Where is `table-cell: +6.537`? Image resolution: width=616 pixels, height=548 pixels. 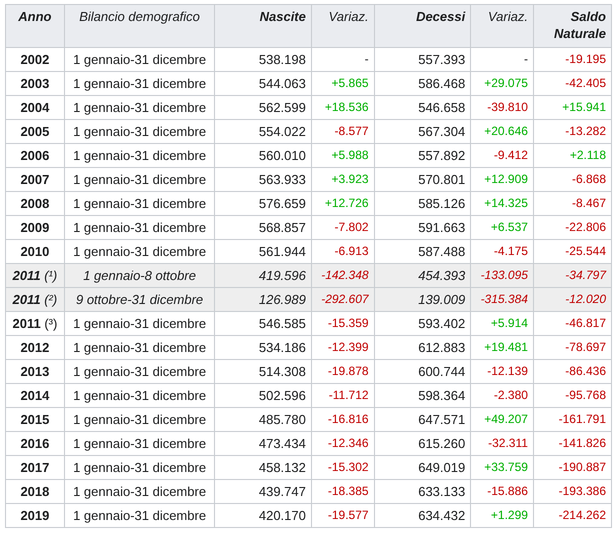
table-cell: +6.537 is located at coordinates (502, 228).